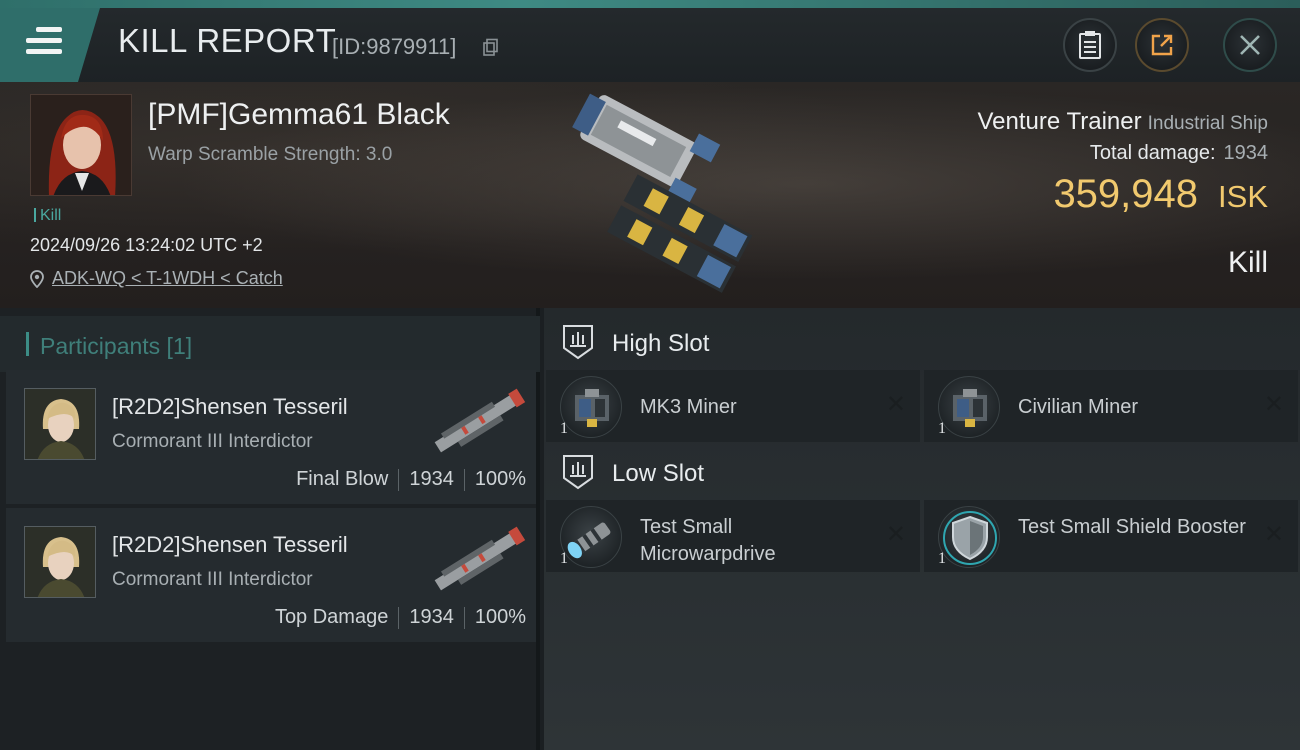  I want to click on victim-ship-name: Venture Trainer, so click(1059, 121).